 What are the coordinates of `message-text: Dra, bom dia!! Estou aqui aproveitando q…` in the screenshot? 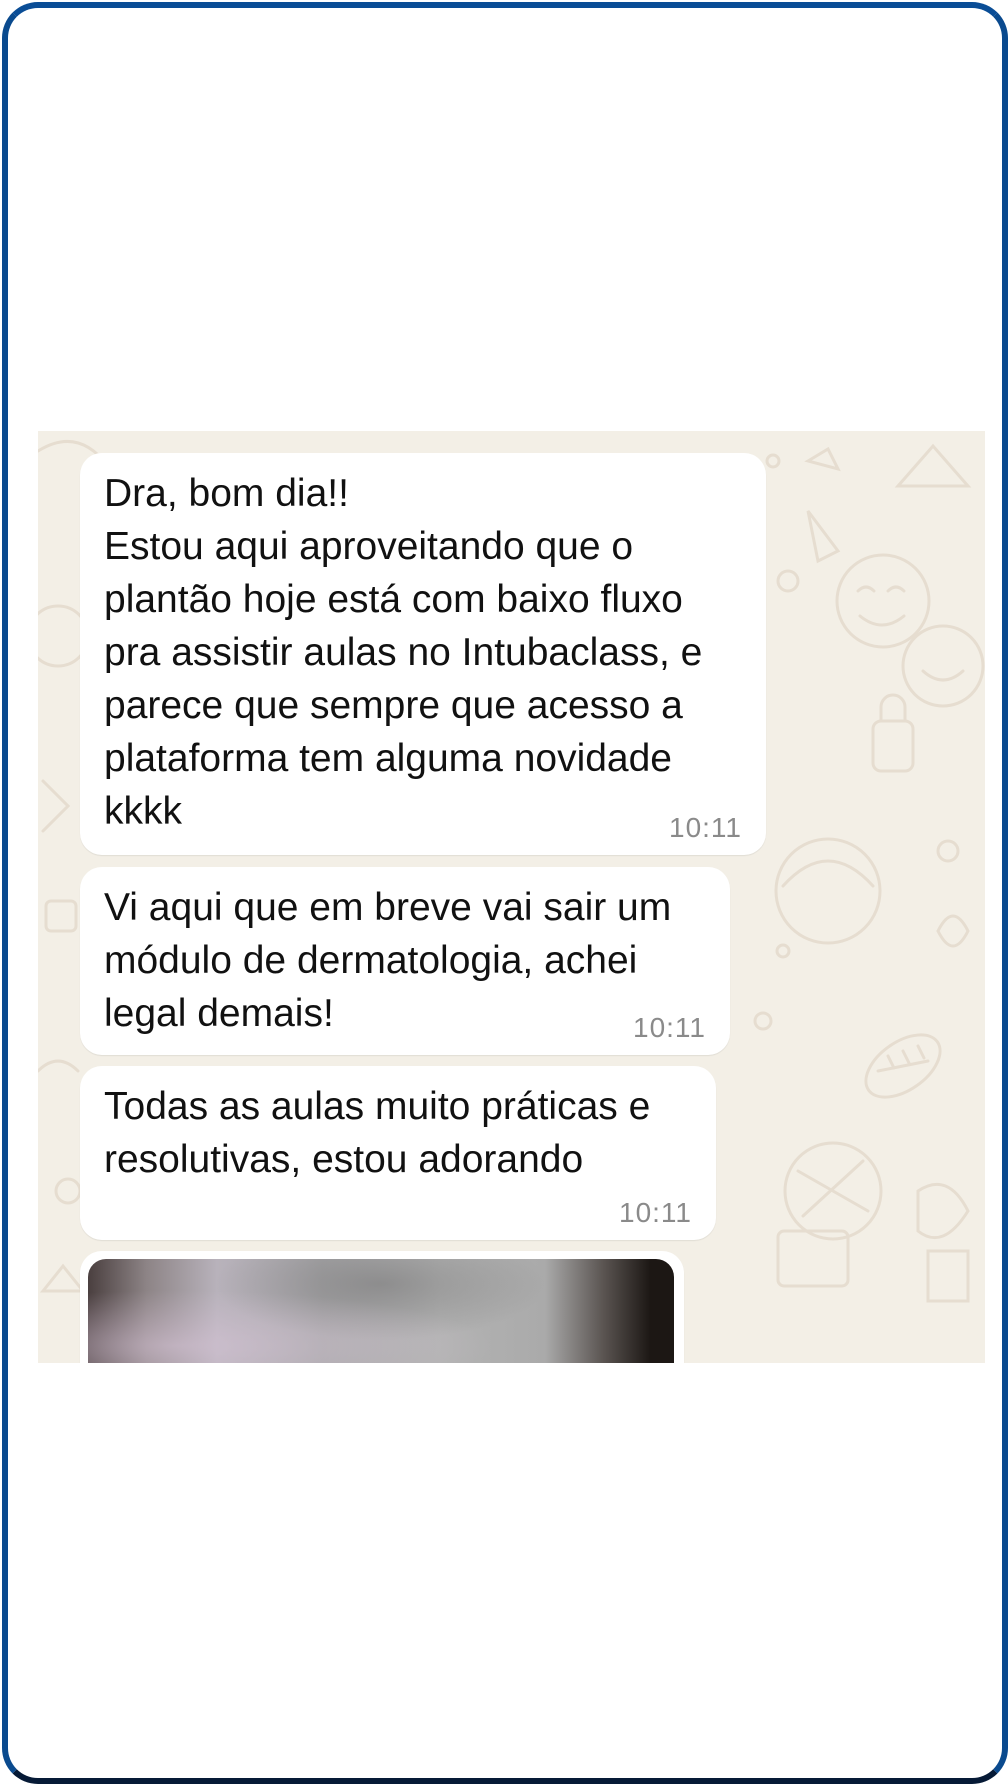 It's located at (403, 652).